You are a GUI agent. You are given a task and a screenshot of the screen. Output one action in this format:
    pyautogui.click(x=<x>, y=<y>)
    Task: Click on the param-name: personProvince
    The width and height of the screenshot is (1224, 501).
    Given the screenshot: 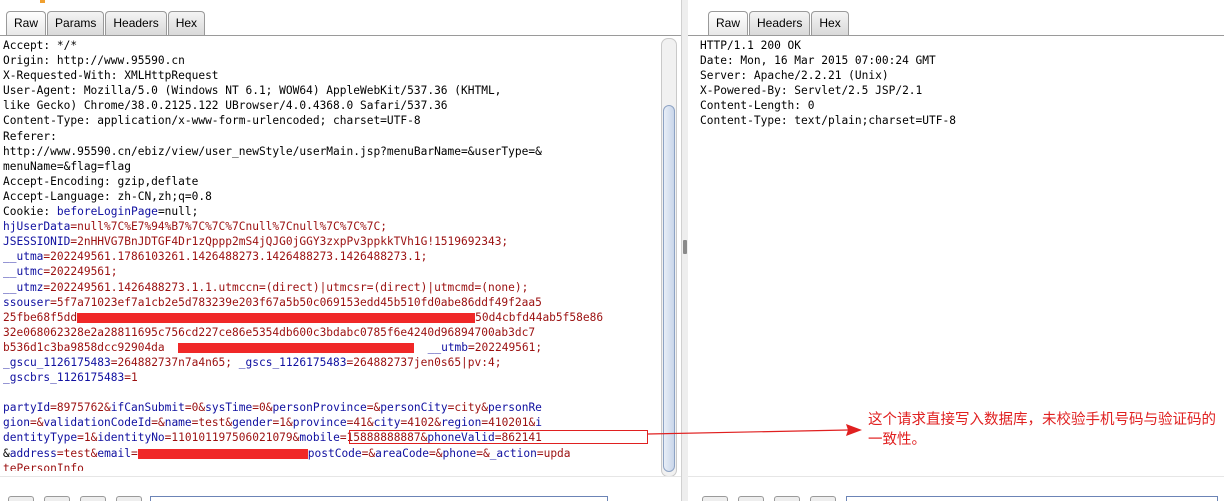 What is the action you would take?
    pyautogui.click(x=319, y=408)
    